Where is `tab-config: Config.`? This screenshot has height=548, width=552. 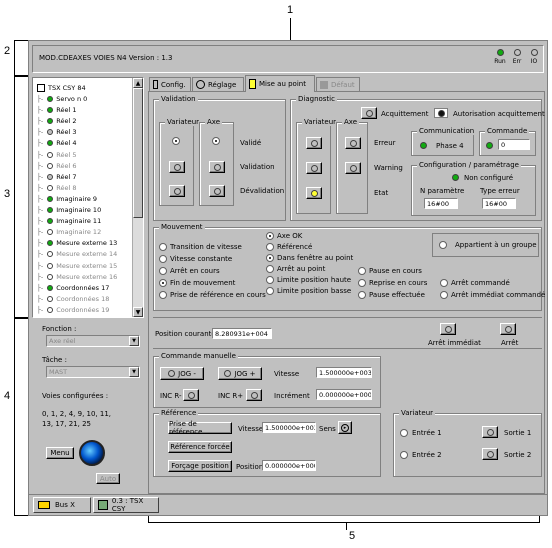
tab-config: Config. is located at coordinates (170, 84).